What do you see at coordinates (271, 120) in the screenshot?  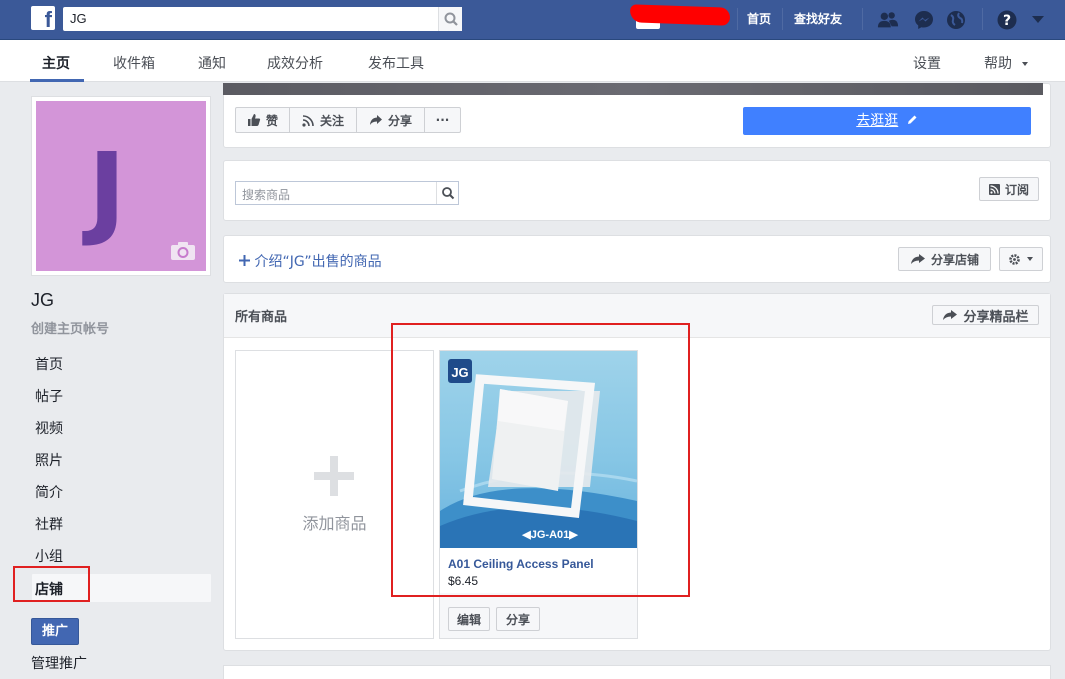 I see `like-label: 赞` at bounding box center [271, 120].